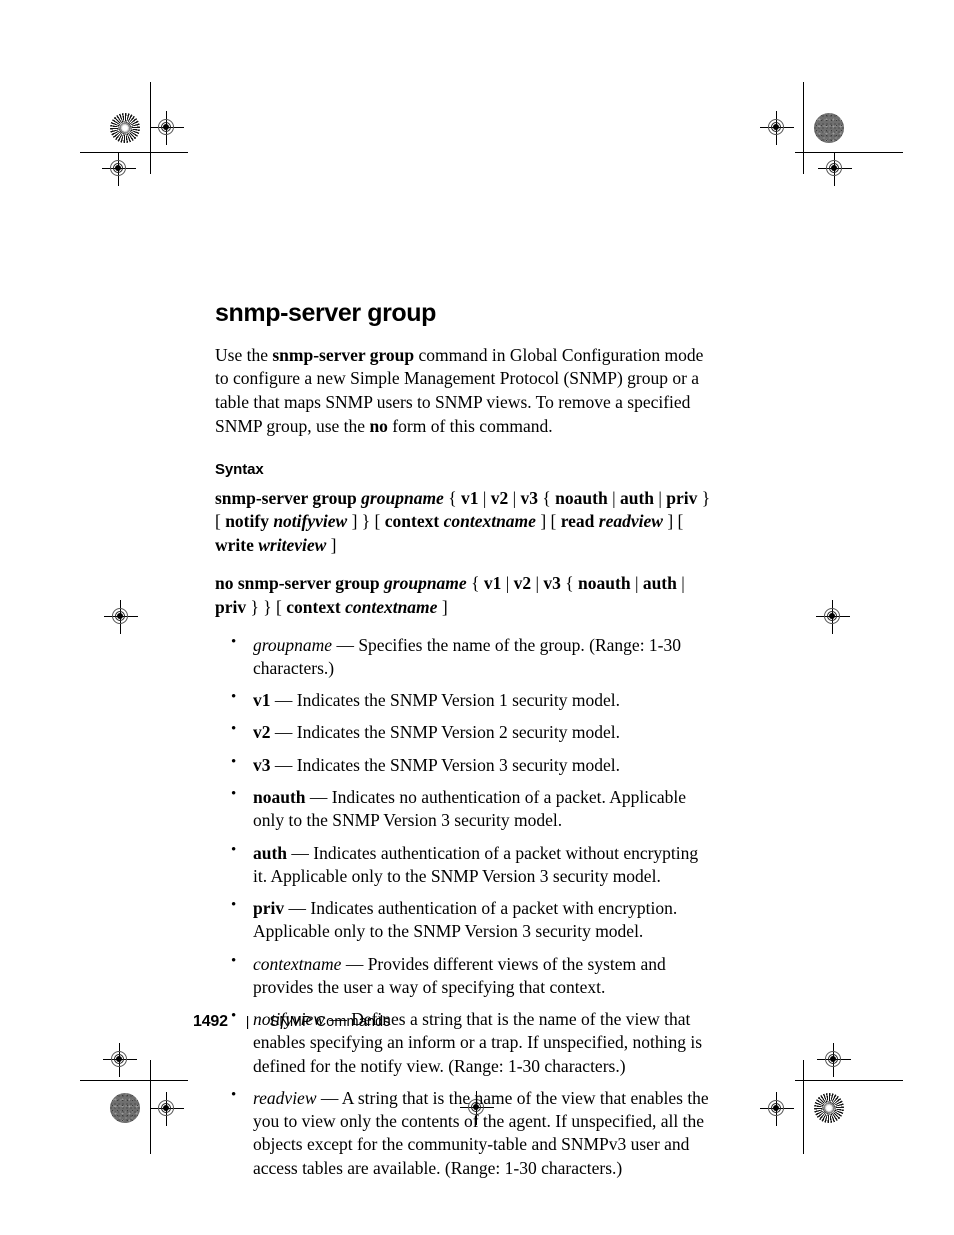 The width and height of the screenshot is (954, 1235). What do you see at coordinates (239, 469) in the screenshot?
I see `section-heading-syntax: Syntax` at bounding box center [239, 469].